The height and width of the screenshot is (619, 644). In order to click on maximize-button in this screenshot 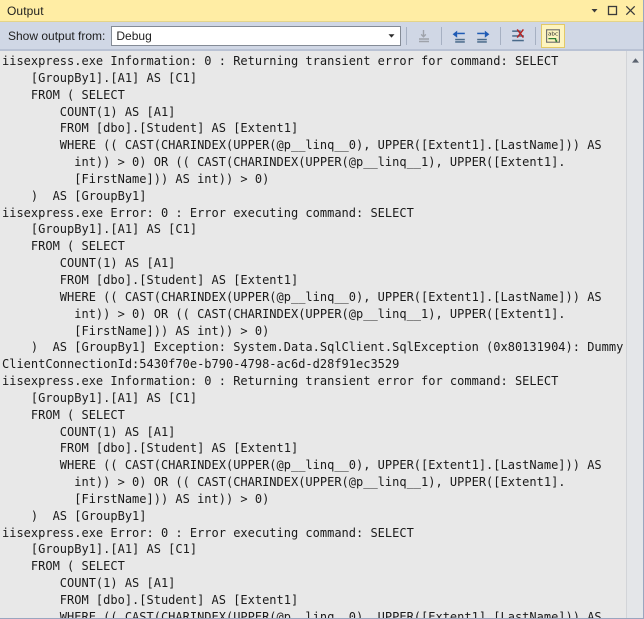, I will do `click(612, 11)`.